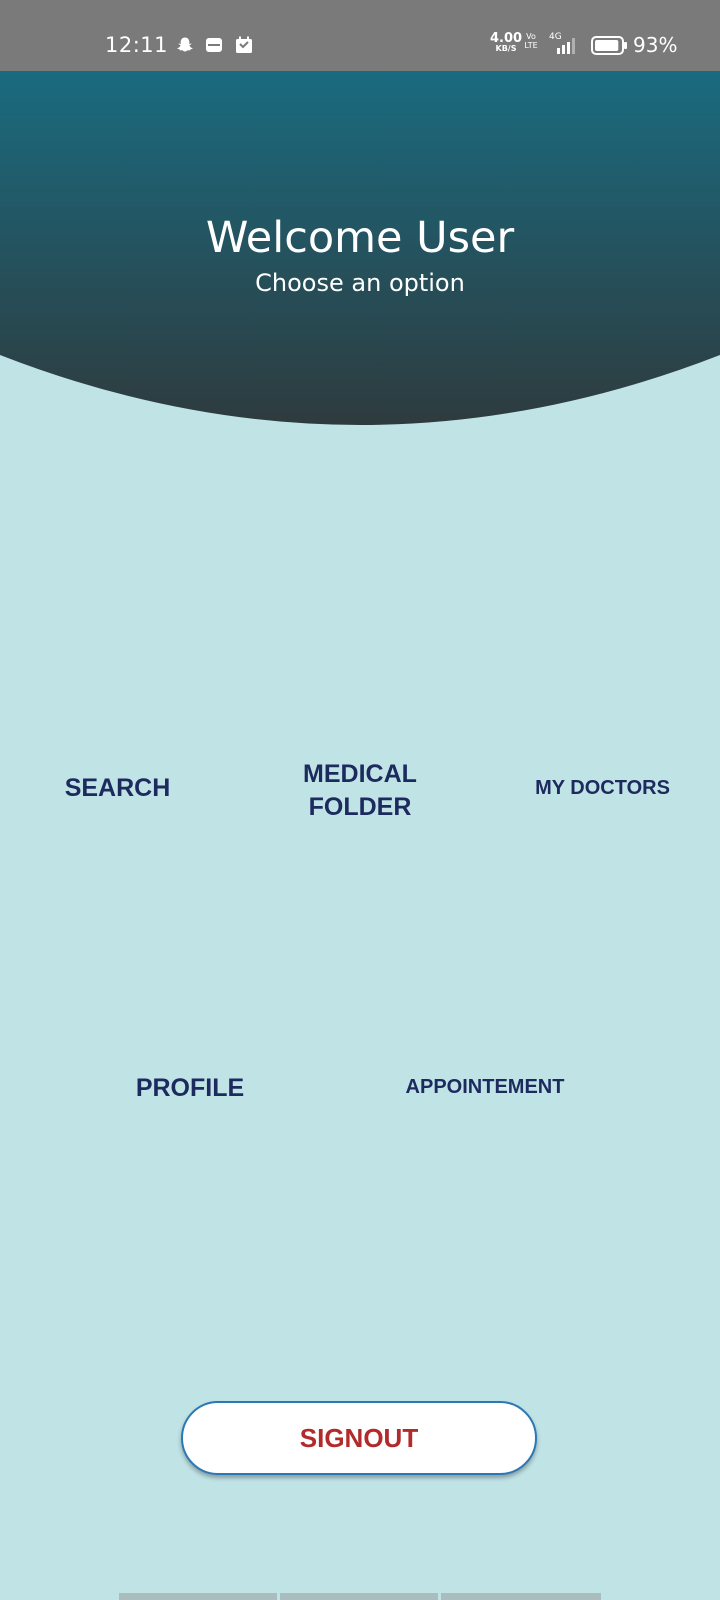 The height and width of the screenshot is (1600, 720). I want to click on medical-folder-line1: MEDICAL, so click(360, 774).